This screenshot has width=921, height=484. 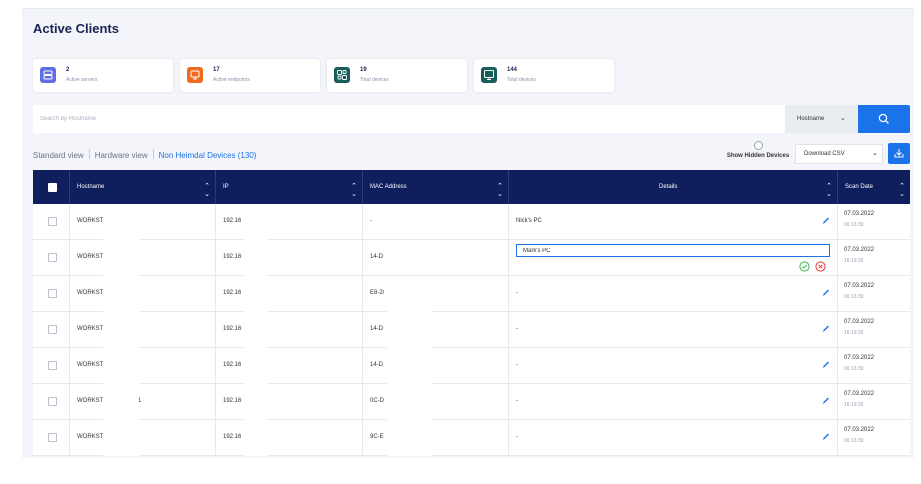 What do you see at coordinates (821, 119) in the screenshot?
I see `search-field-select: Hostname ⌄` at bounding box center [821, 119].